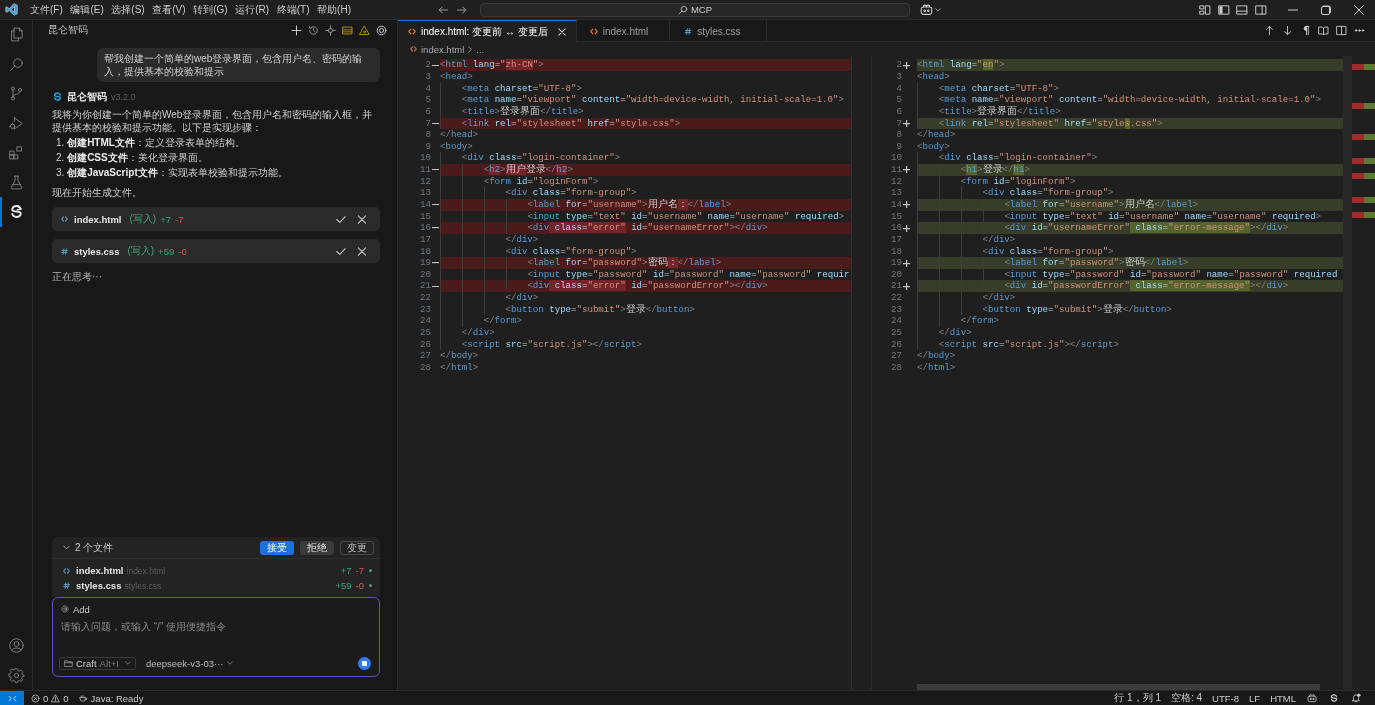 This screenshot has width=1375, height=705. I want to click on line-number: 23, so click(425, 309).